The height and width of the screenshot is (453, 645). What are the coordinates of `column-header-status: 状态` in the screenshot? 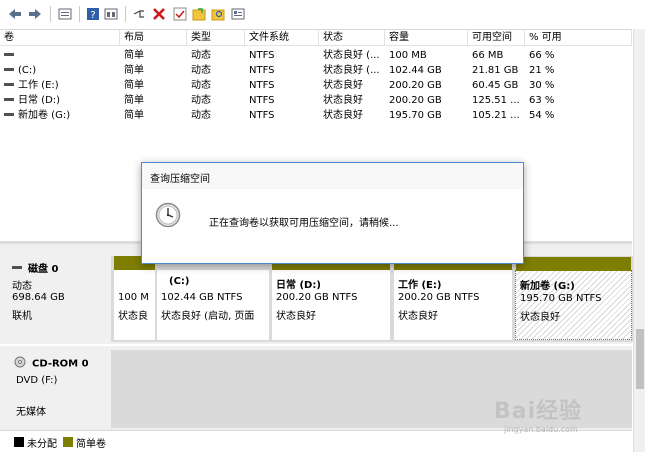 It's located at (352, 38).